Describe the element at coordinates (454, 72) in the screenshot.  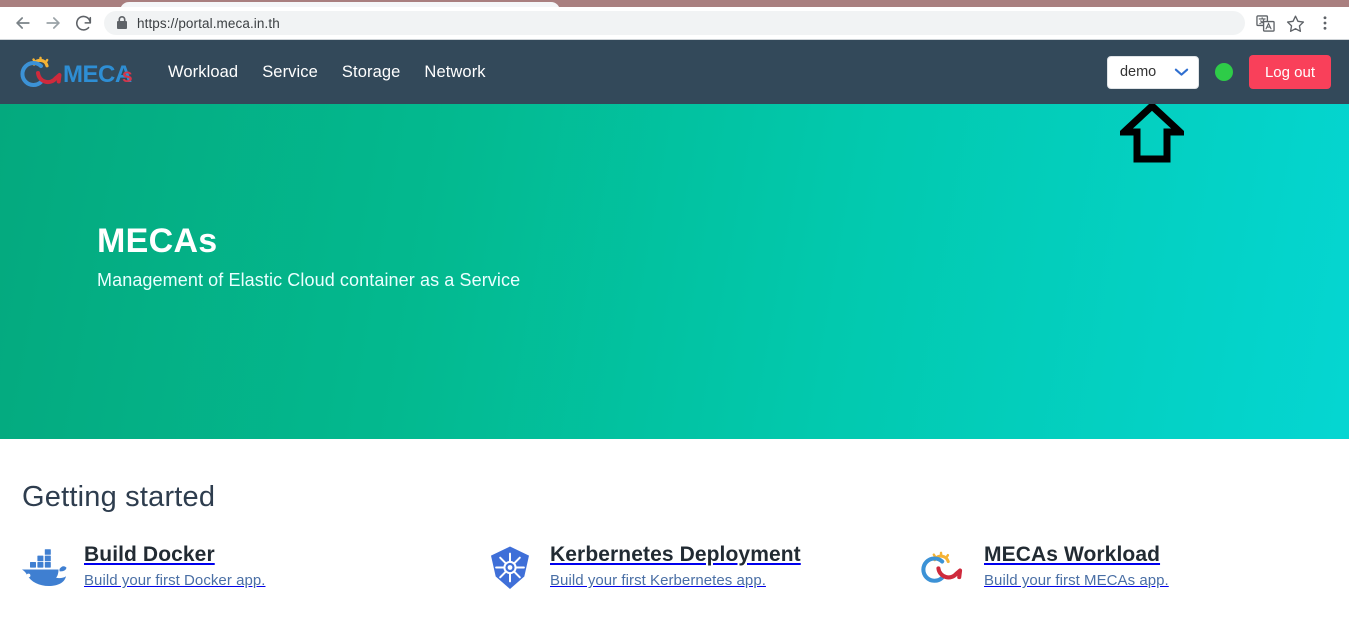
I see `nav-item-network: Network` at that location.